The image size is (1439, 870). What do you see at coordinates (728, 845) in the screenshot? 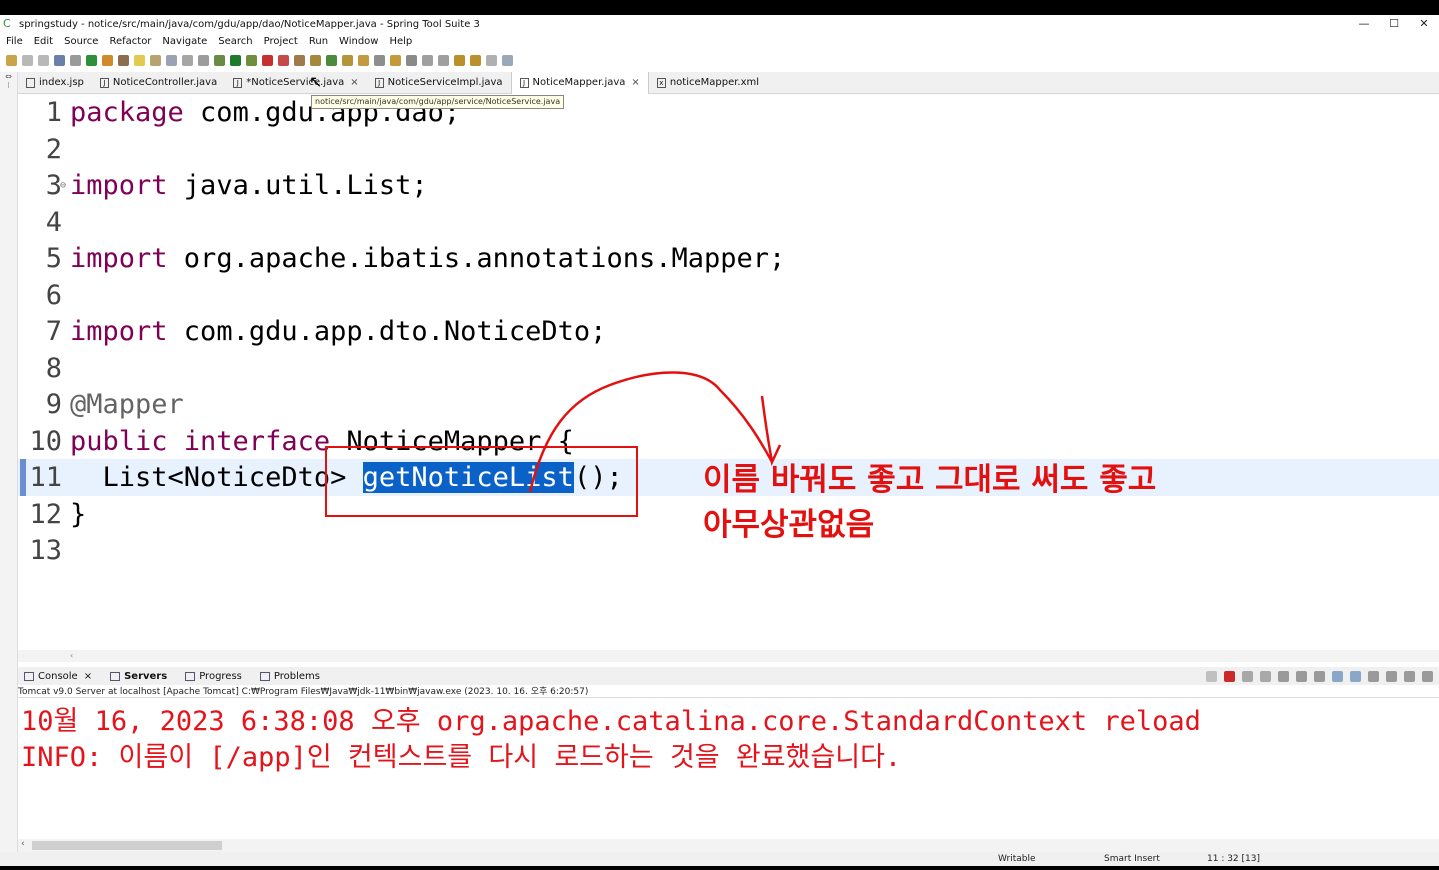
I see `console-horizontal-scrollbar: ‹` at bounding box center [728, 845].